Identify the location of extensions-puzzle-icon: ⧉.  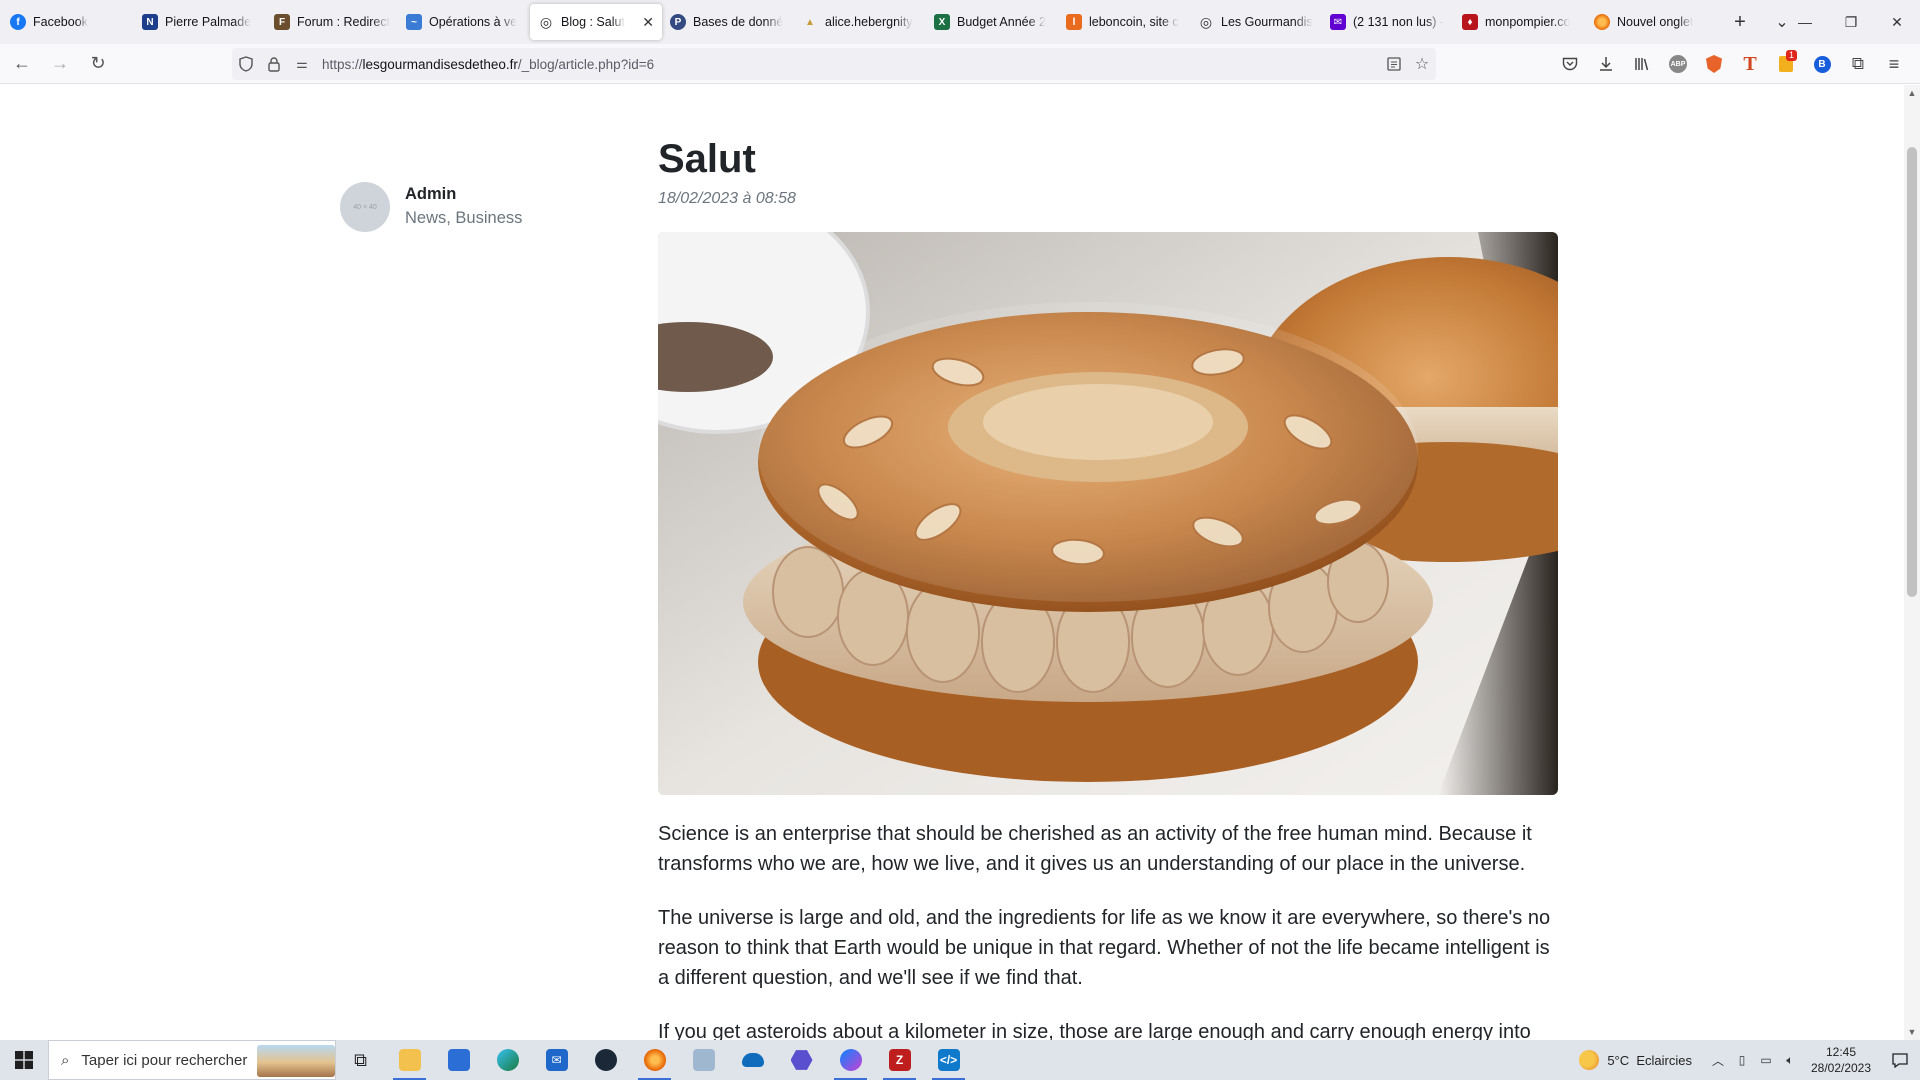
(1858, 64).